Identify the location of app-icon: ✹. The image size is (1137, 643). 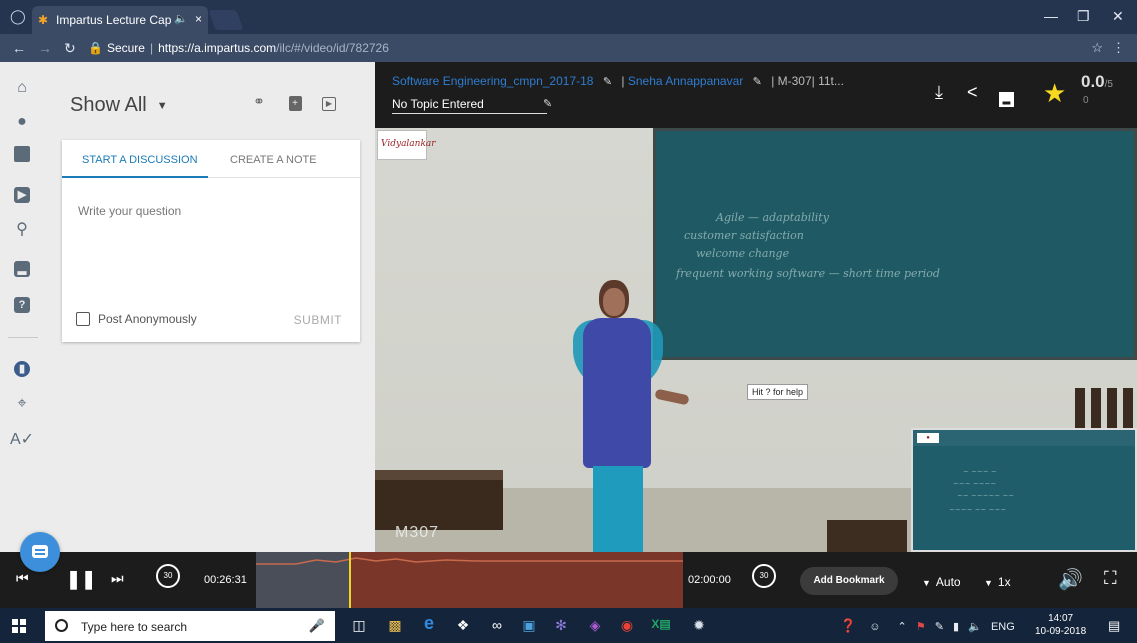
(699, 625).